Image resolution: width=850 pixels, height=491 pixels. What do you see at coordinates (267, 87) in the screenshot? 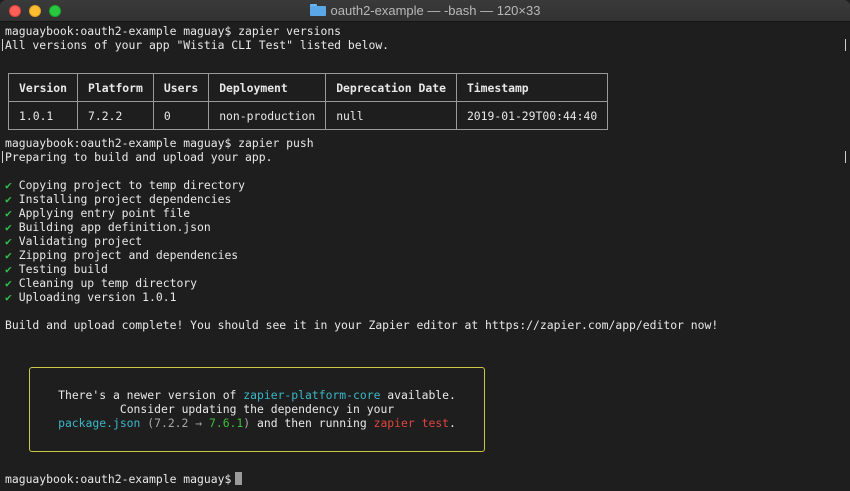
I see `table-header: Deployment` at bounding box center [267, 87].